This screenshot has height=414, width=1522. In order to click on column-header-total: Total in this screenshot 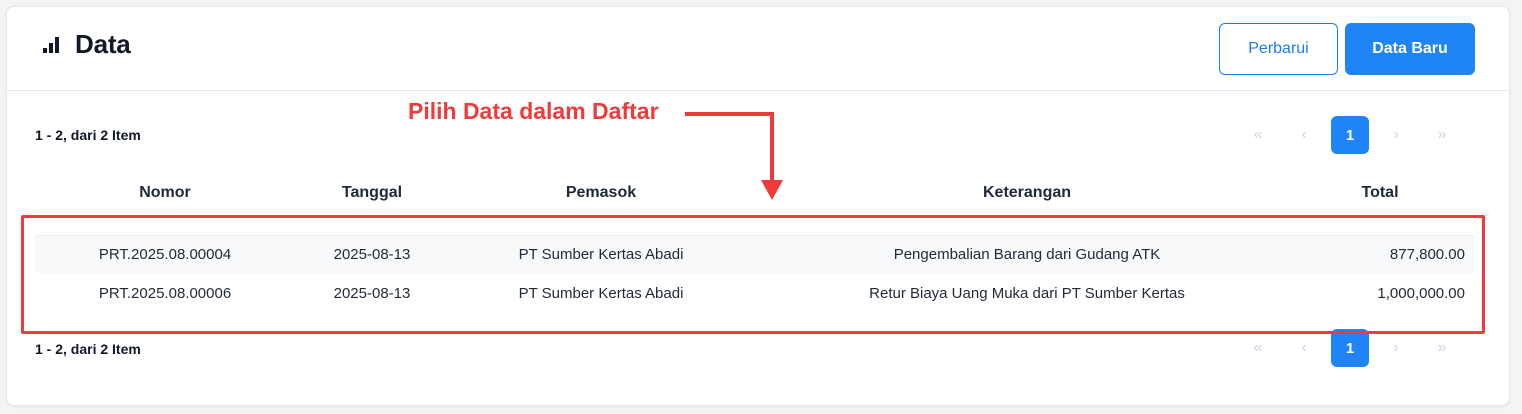, I will do `click(1380, 193)`.